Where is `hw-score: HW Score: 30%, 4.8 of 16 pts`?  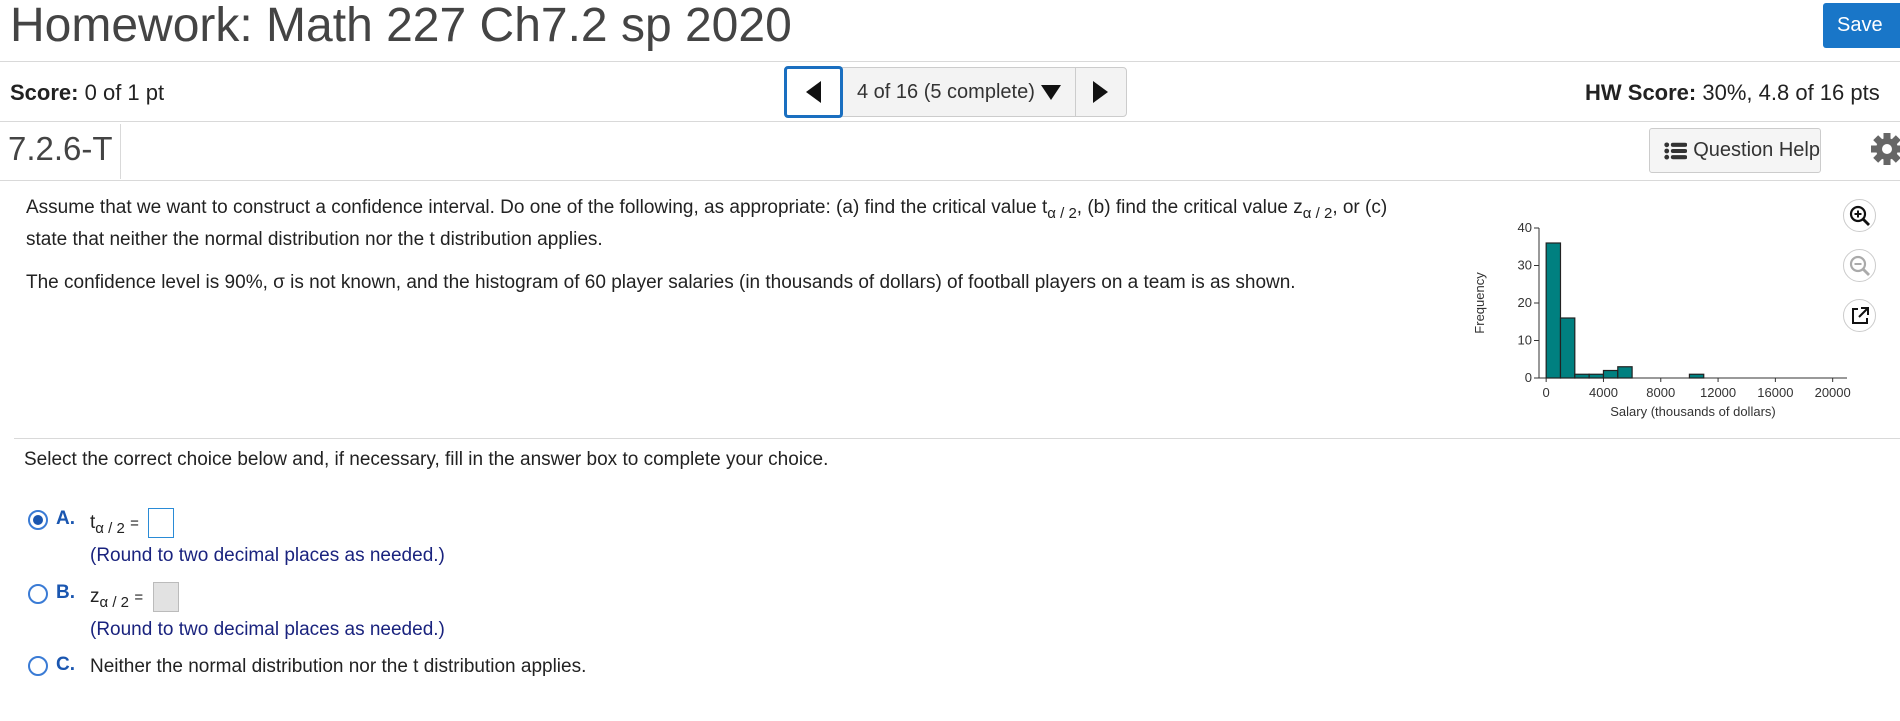 hw-score: HW Score: 30%, 4.8 of 16 pts is located at coordinates (1732, 93).